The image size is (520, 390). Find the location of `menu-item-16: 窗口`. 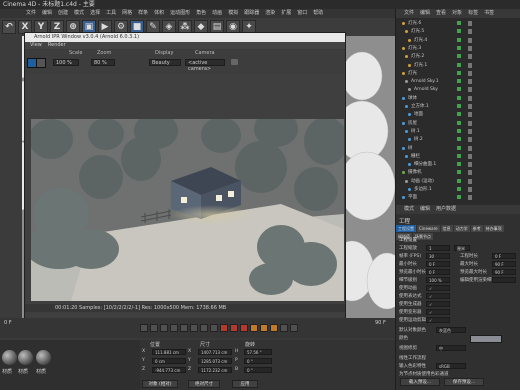

menu-item-16: 窗口 is located at coordinates (302, 13).